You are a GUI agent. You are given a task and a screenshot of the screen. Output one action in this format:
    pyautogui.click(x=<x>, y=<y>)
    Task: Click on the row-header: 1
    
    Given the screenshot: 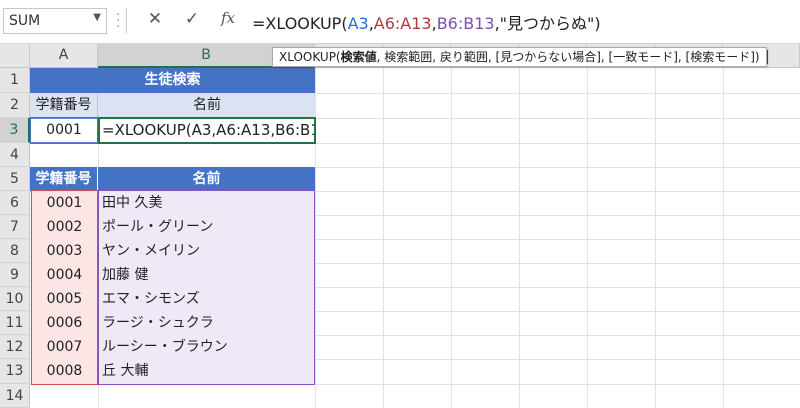 What is the action you would take?
    pyautogui.click(x=15, y=80)
    